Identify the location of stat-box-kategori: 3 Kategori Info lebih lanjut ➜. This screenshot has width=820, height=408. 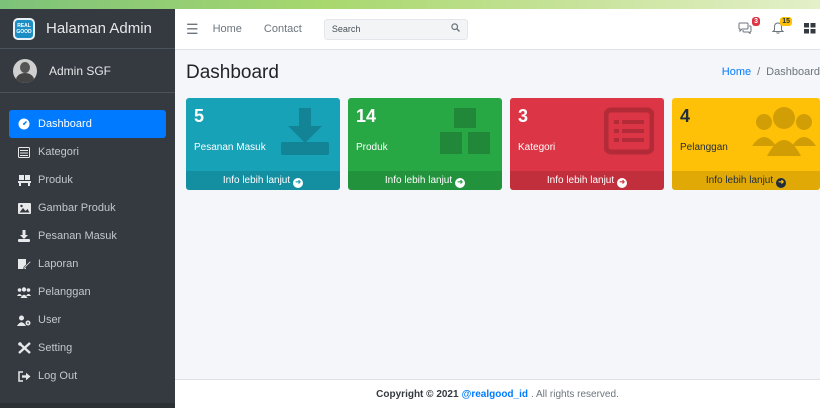
(587, 144).